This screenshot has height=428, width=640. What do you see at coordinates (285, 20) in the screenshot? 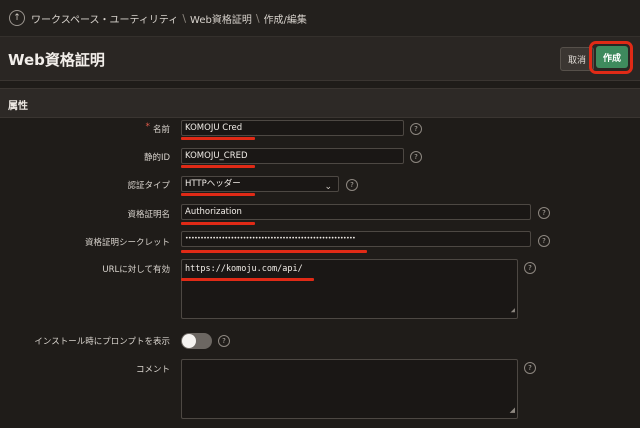
I see `breadcrumb-item-create-edit: 作成/編集` at bounding box center [285, 20].